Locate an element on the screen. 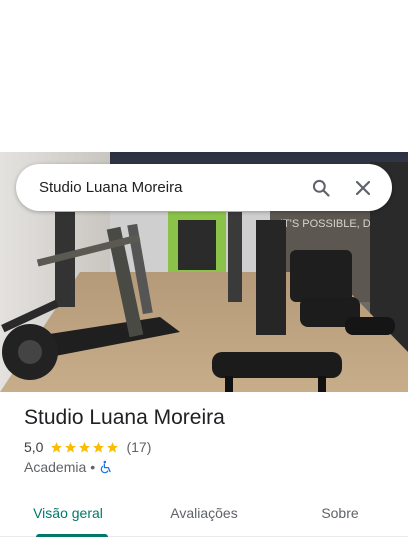 The width and height of the screenshot is (408, 544). tab-about: Sobre is located at coordinates (340, 515).